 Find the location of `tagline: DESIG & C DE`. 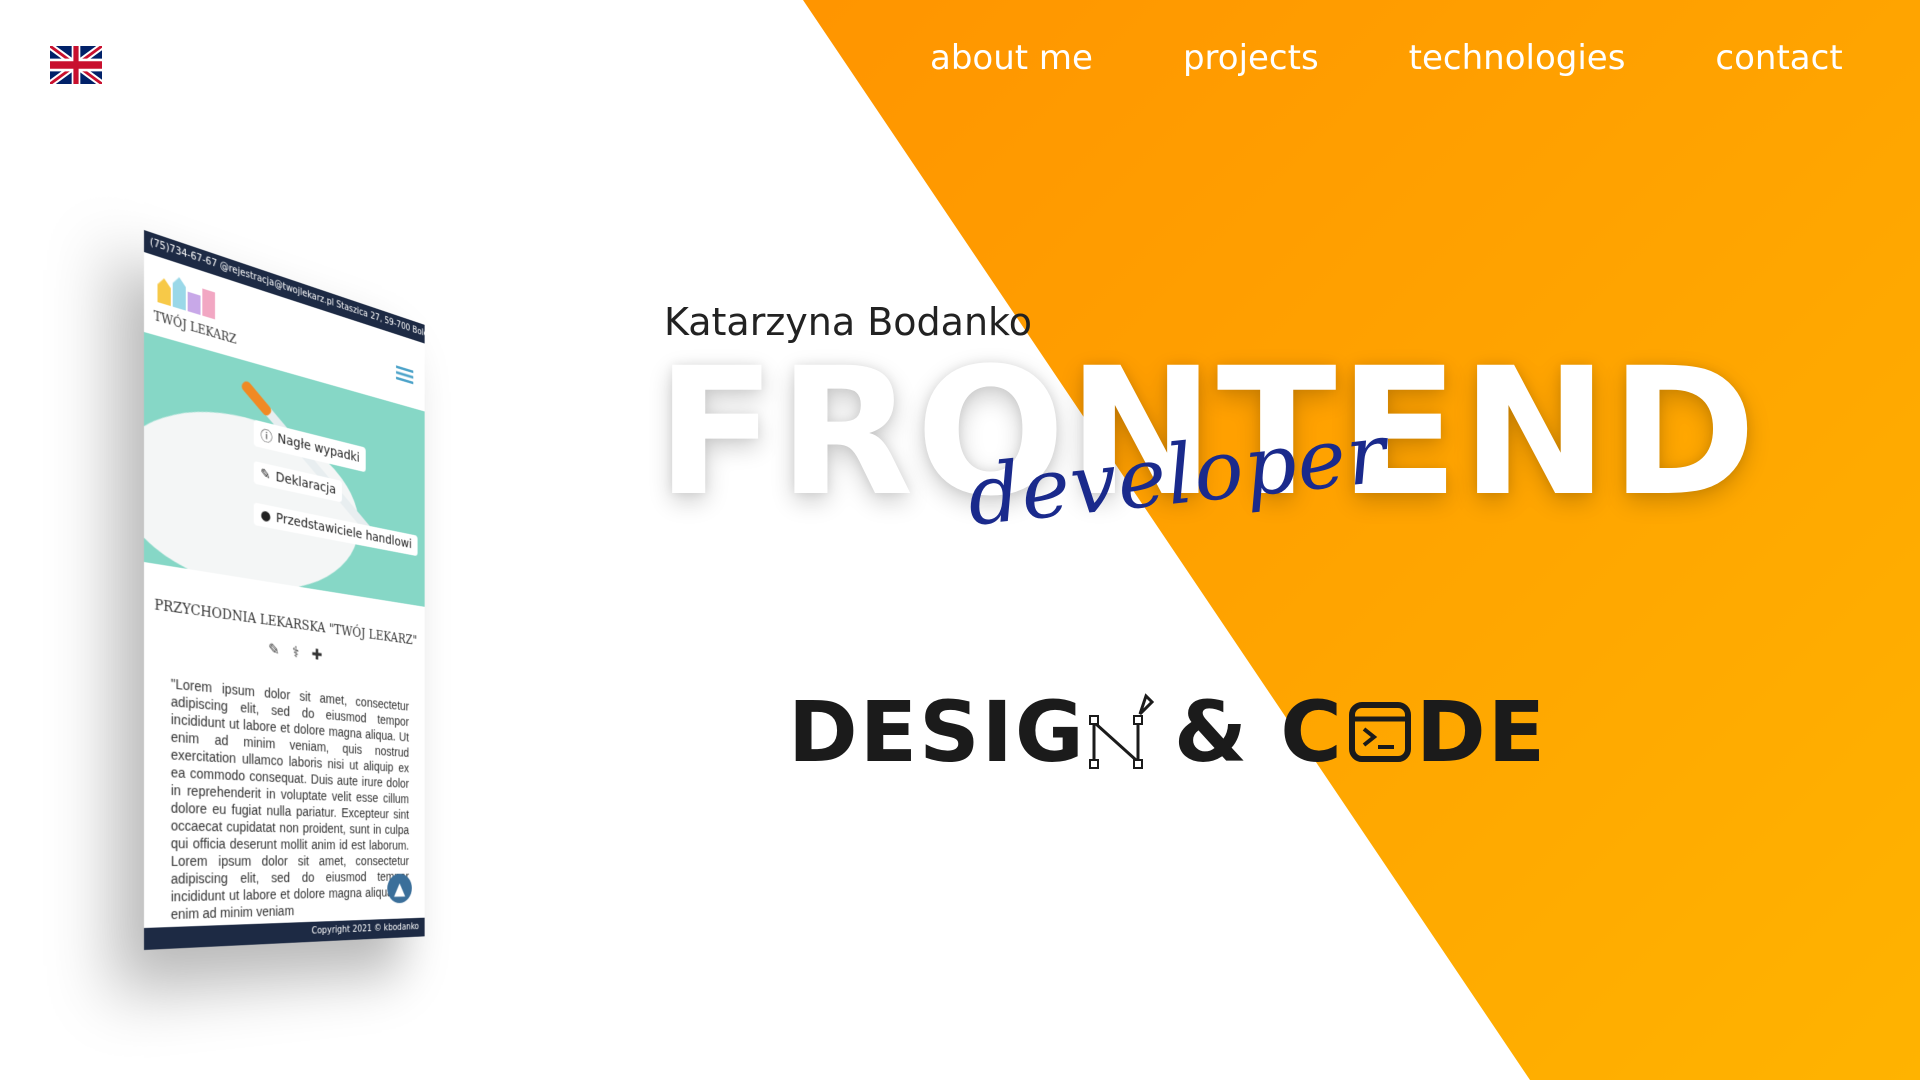

tagline: DESIG & C DE is located at coordinates (1167, 732).